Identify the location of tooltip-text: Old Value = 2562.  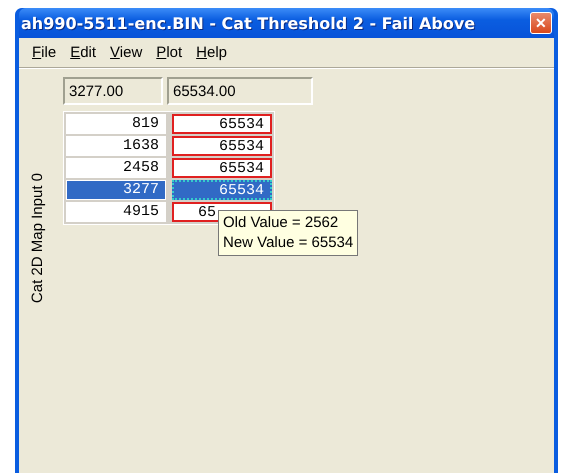
(281, 223).